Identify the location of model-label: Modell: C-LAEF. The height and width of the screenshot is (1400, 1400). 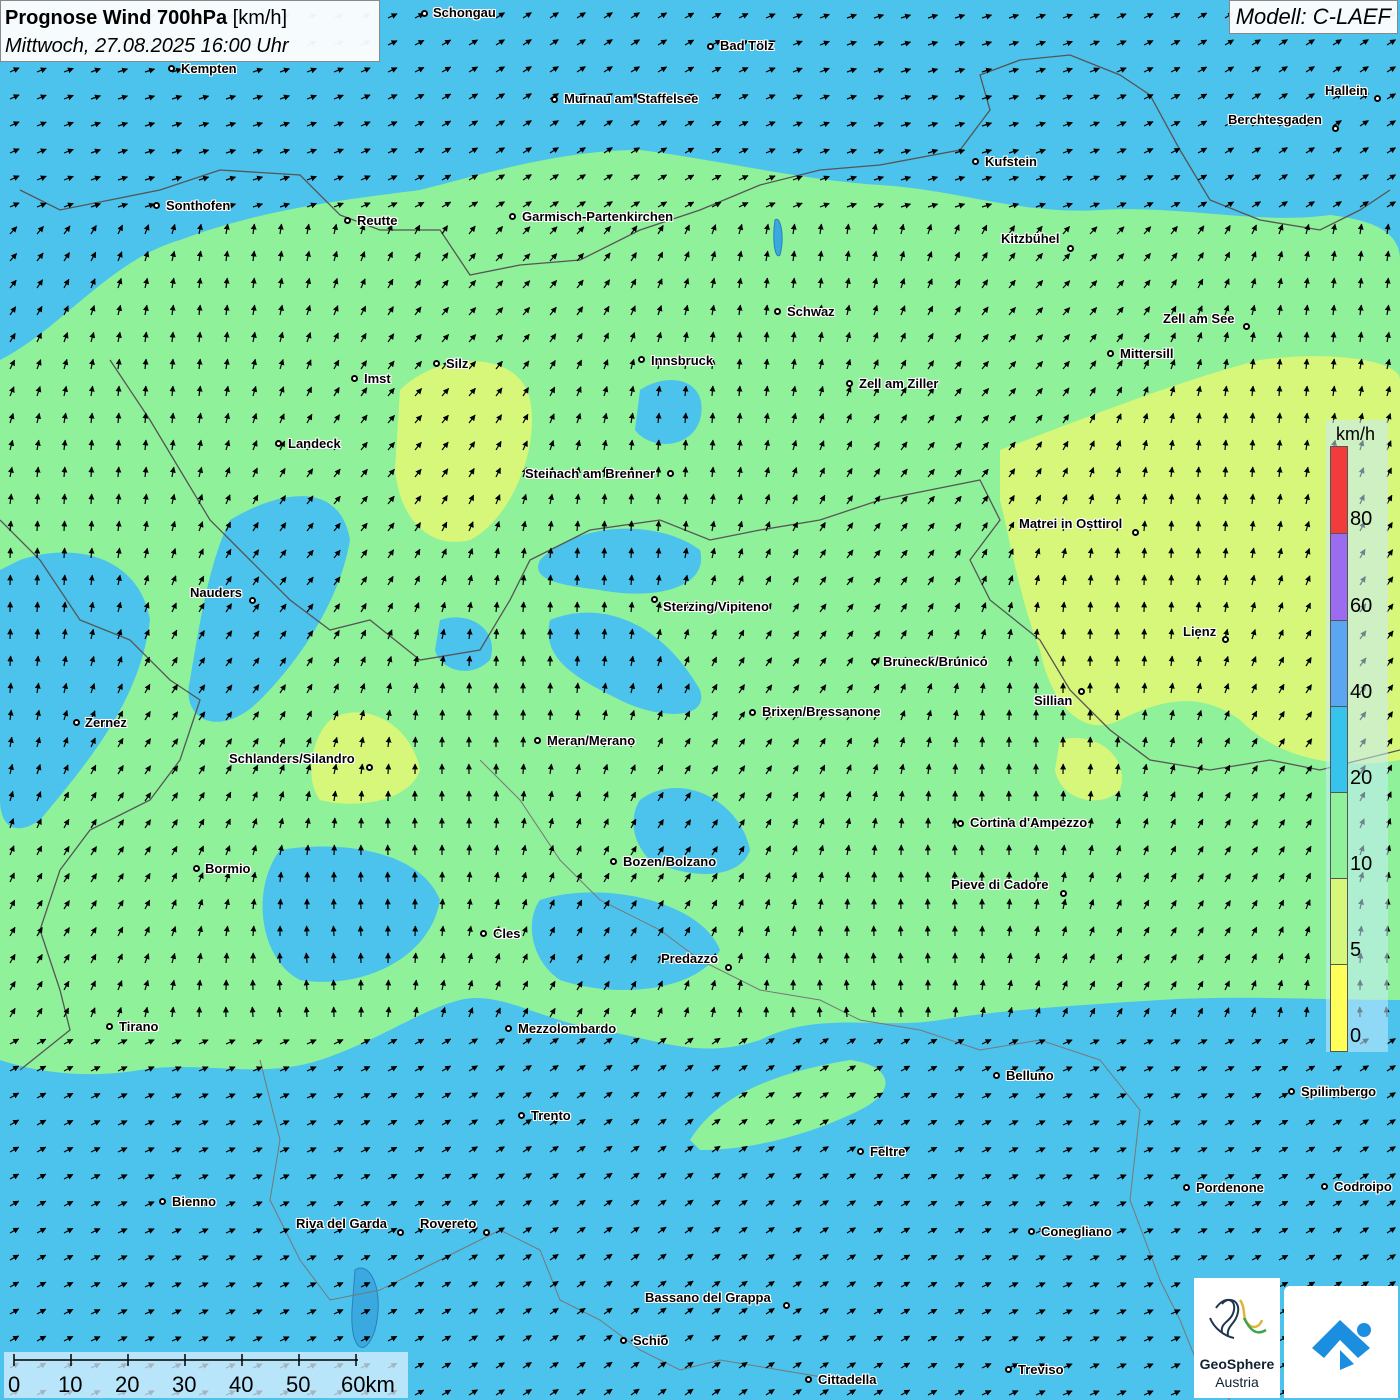
(1313, 17).